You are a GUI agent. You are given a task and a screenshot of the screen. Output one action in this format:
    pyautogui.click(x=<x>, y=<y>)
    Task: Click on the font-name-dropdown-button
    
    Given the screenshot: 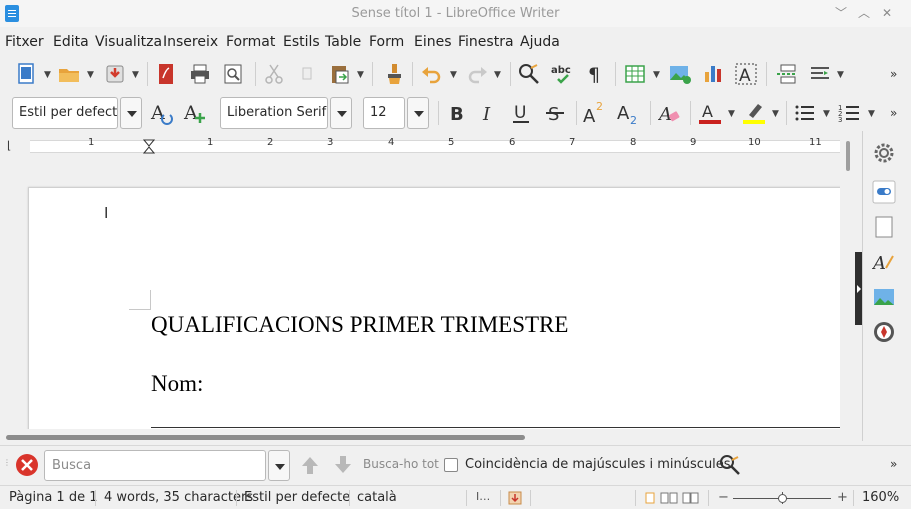 What is the action you would take?
    pyautogui.click(x=341, y=113)
    